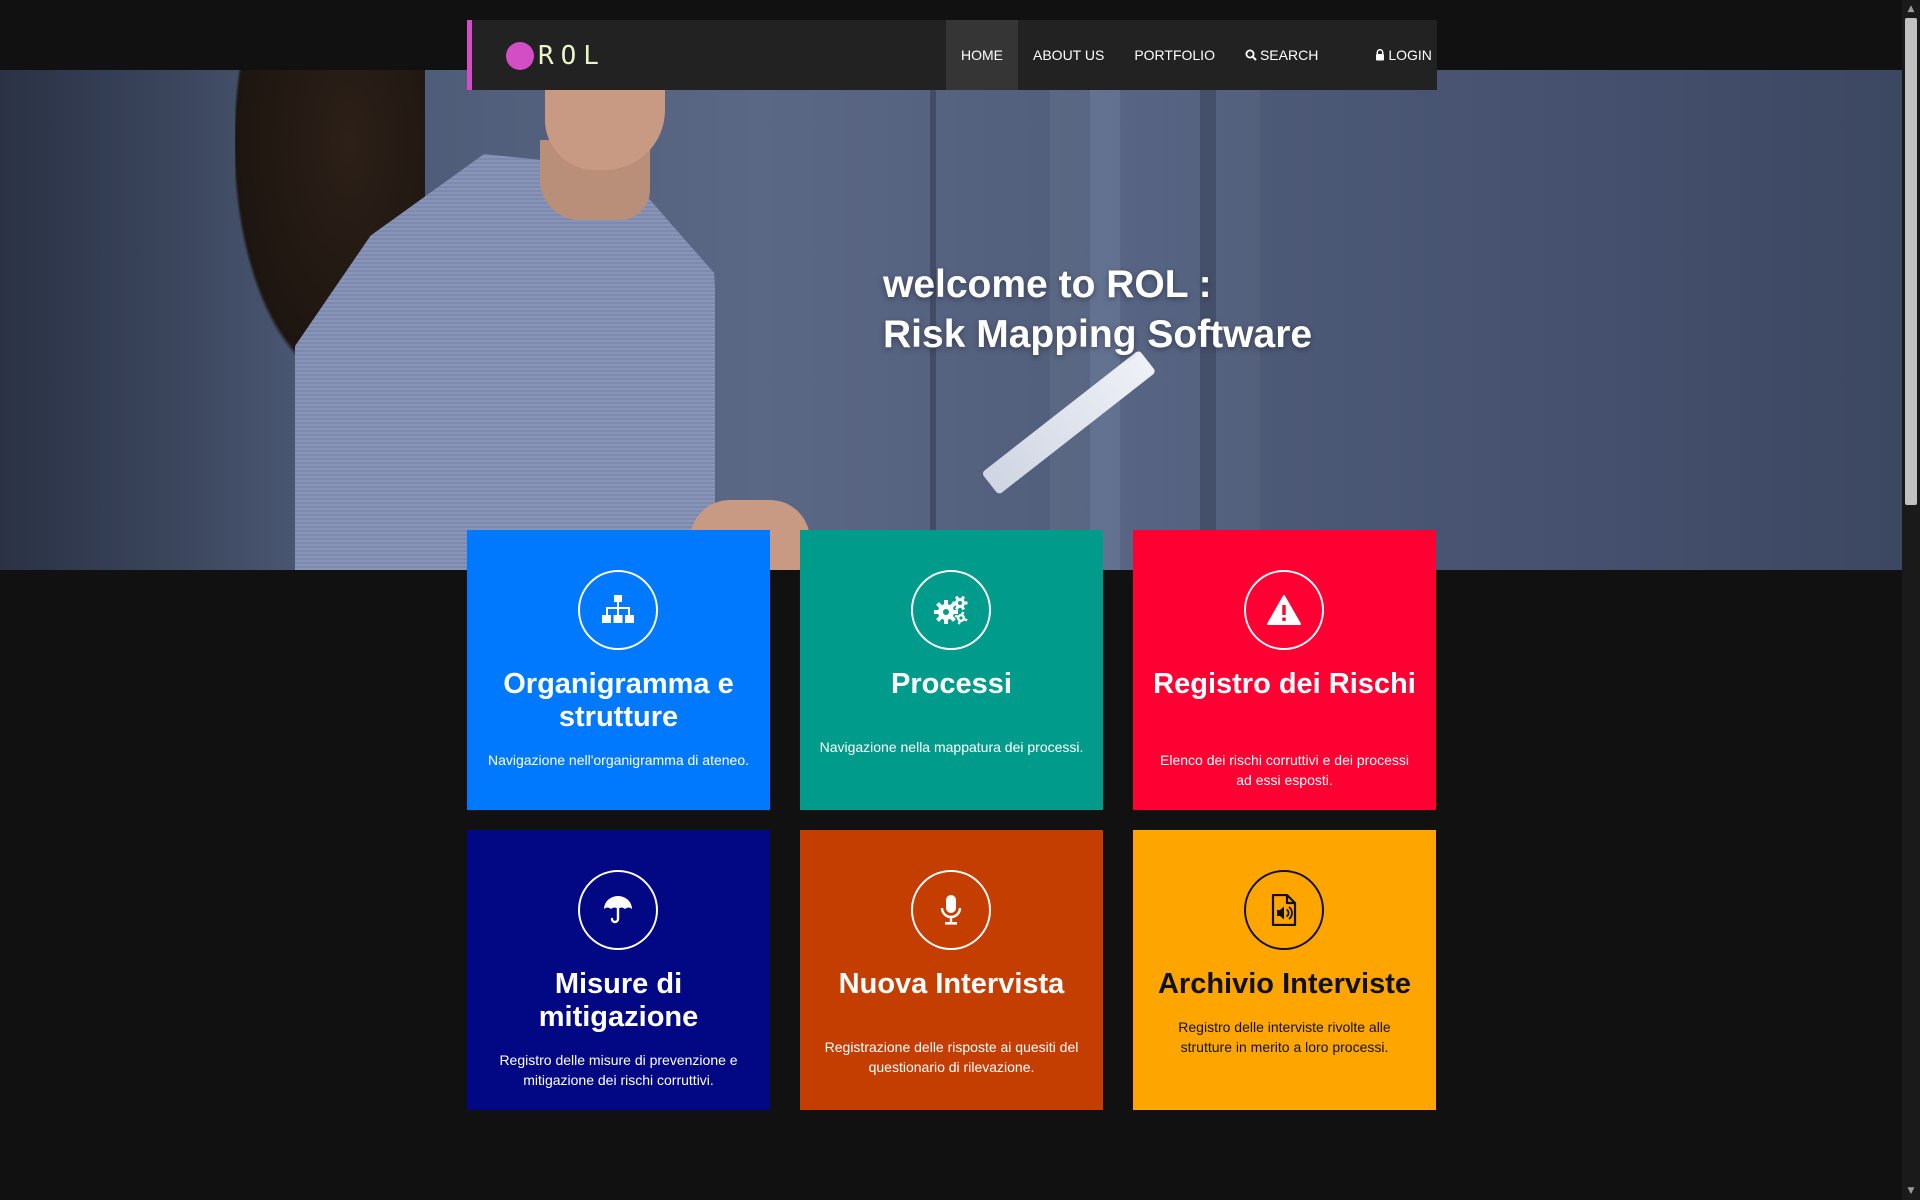 This screenshot has height=1200, width=1920. What do you see at coordinates (618, 1000) in the screenshot?
I see `card-title: Misure di mitigazione` at bounding box center [618, 1000].